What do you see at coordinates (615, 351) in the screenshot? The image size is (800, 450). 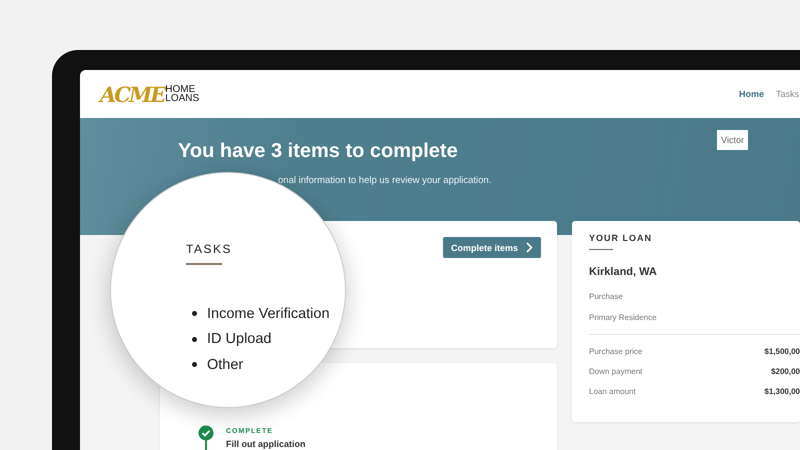 I see `loan-label: Purchase price` at bounding box center [615, 351].